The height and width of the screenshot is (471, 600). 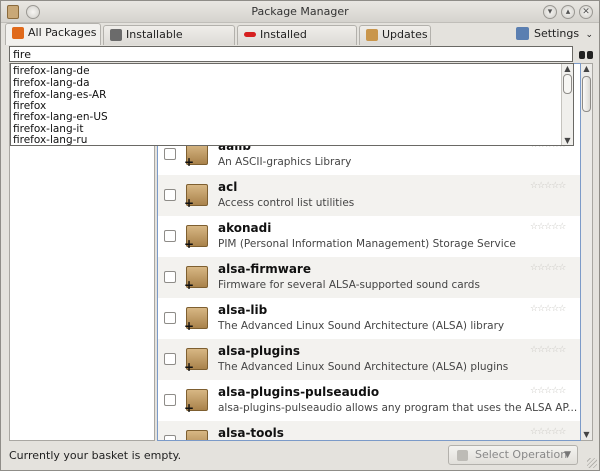 What do you see at coordinates (568, 12) in the screenshot?
I see `maximize-icon: ▴` at bounding box center [568, 12].